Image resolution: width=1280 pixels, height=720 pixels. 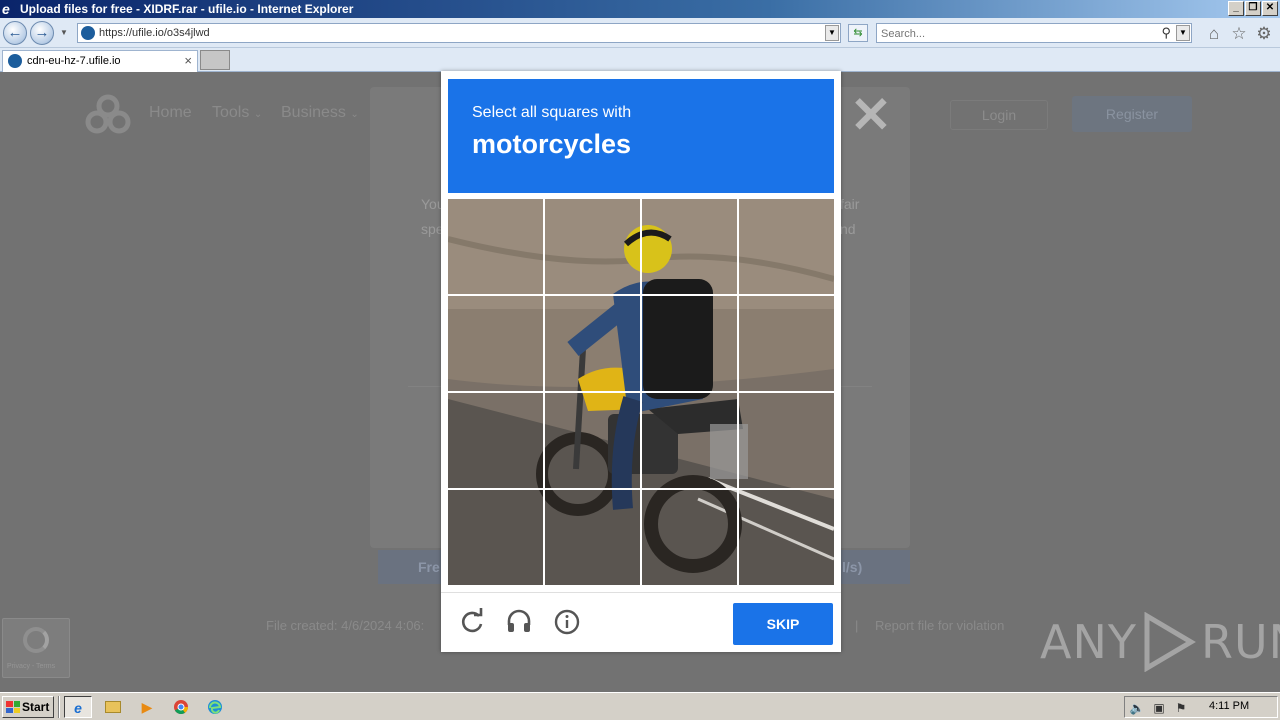 I want to click on anyrun-watermark: ANY RUN, so click(x=1160, y=642).